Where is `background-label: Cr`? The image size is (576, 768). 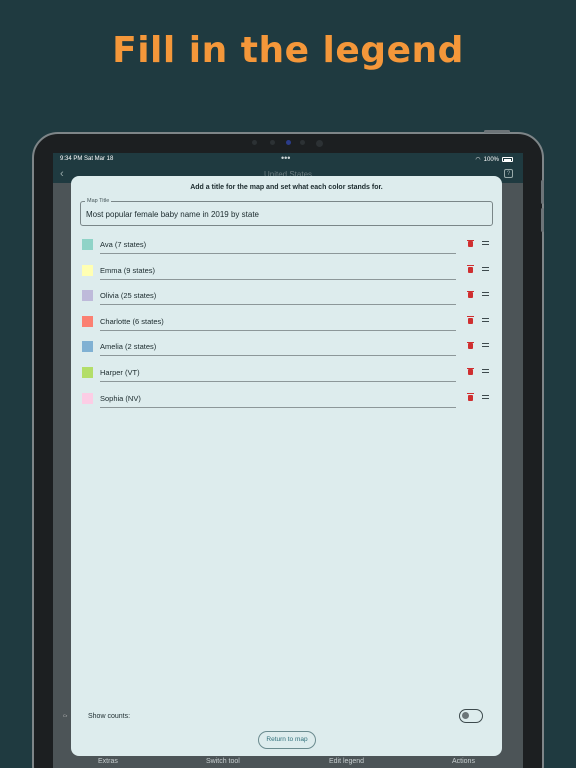
background-label: Cr is located at coordinates (65, 715).